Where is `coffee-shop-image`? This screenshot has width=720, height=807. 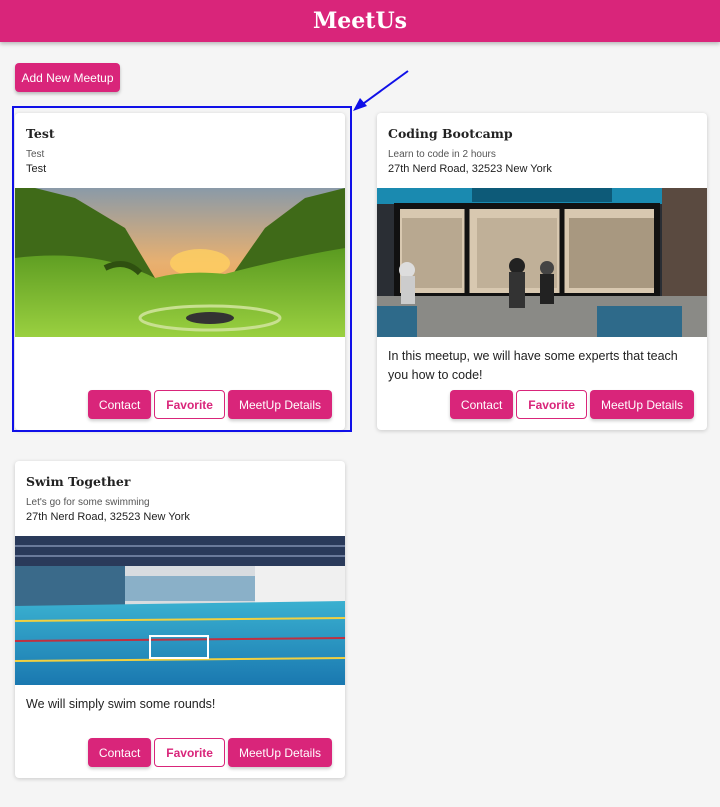
coffee-shop-image is located at coordinates (542, 262).